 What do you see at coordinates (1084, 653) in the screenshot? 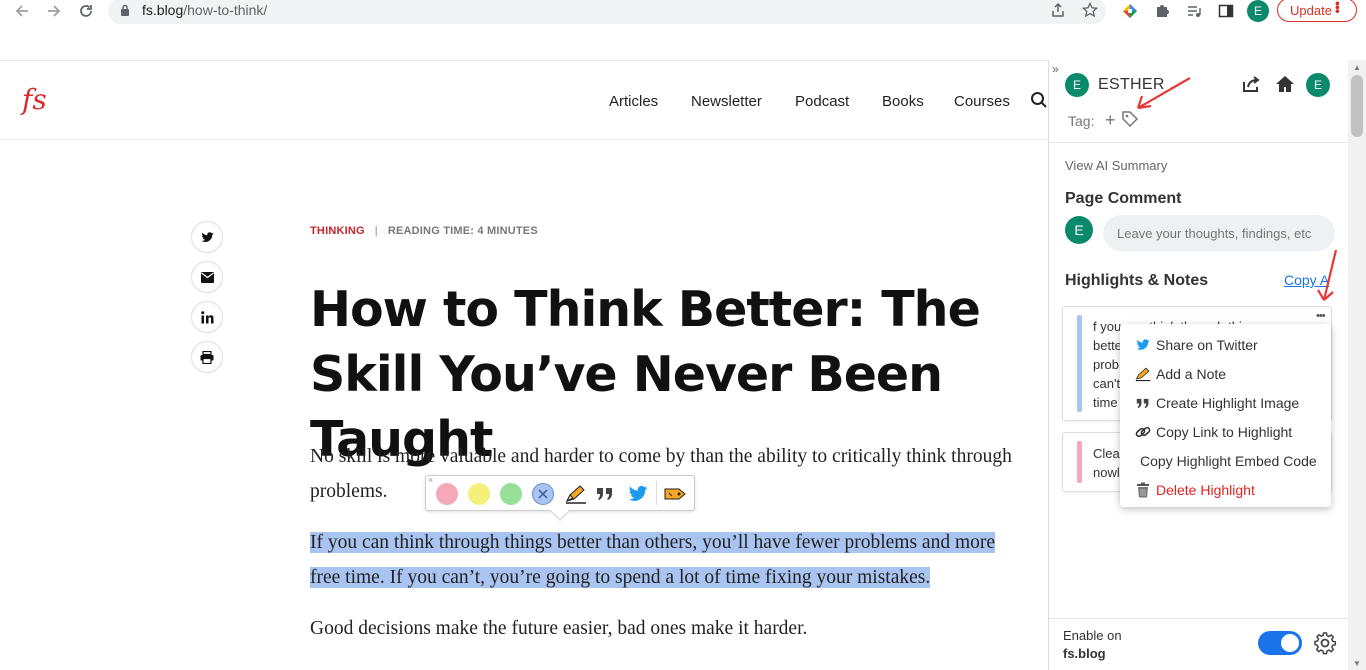
I see `enable-site-text: fs.blog` at bounding box center [1084, 653].